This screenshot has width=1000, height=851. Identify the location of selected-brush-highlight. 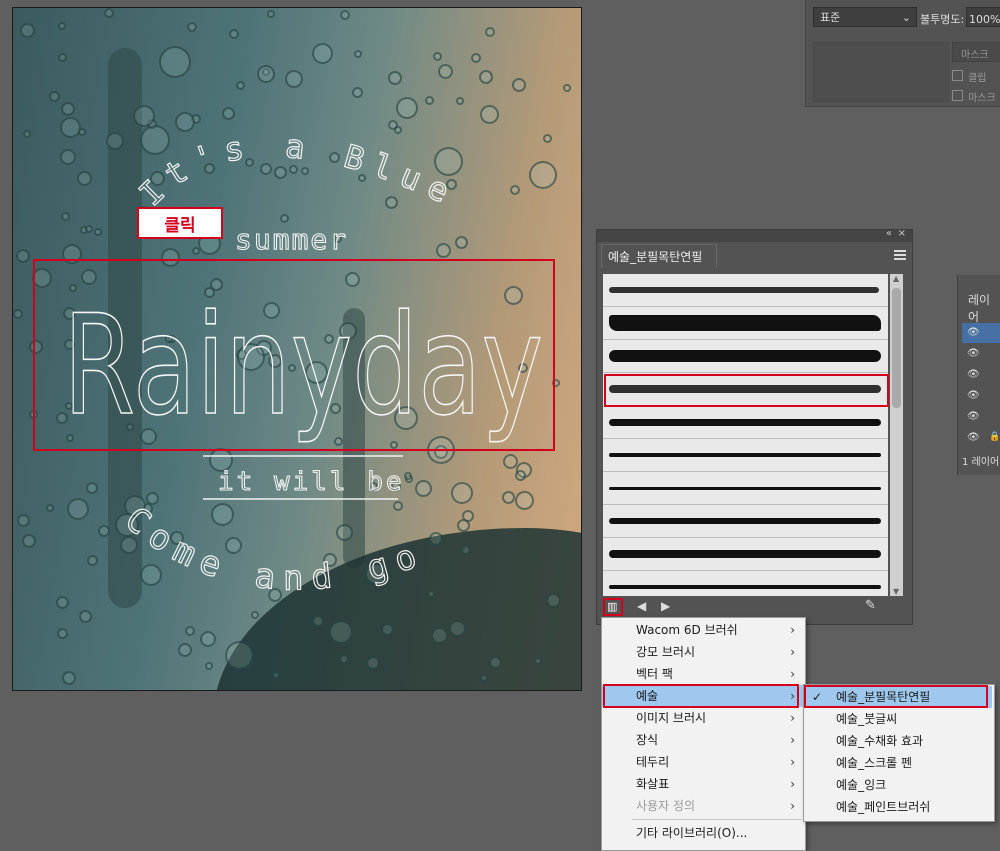
(746, 390).